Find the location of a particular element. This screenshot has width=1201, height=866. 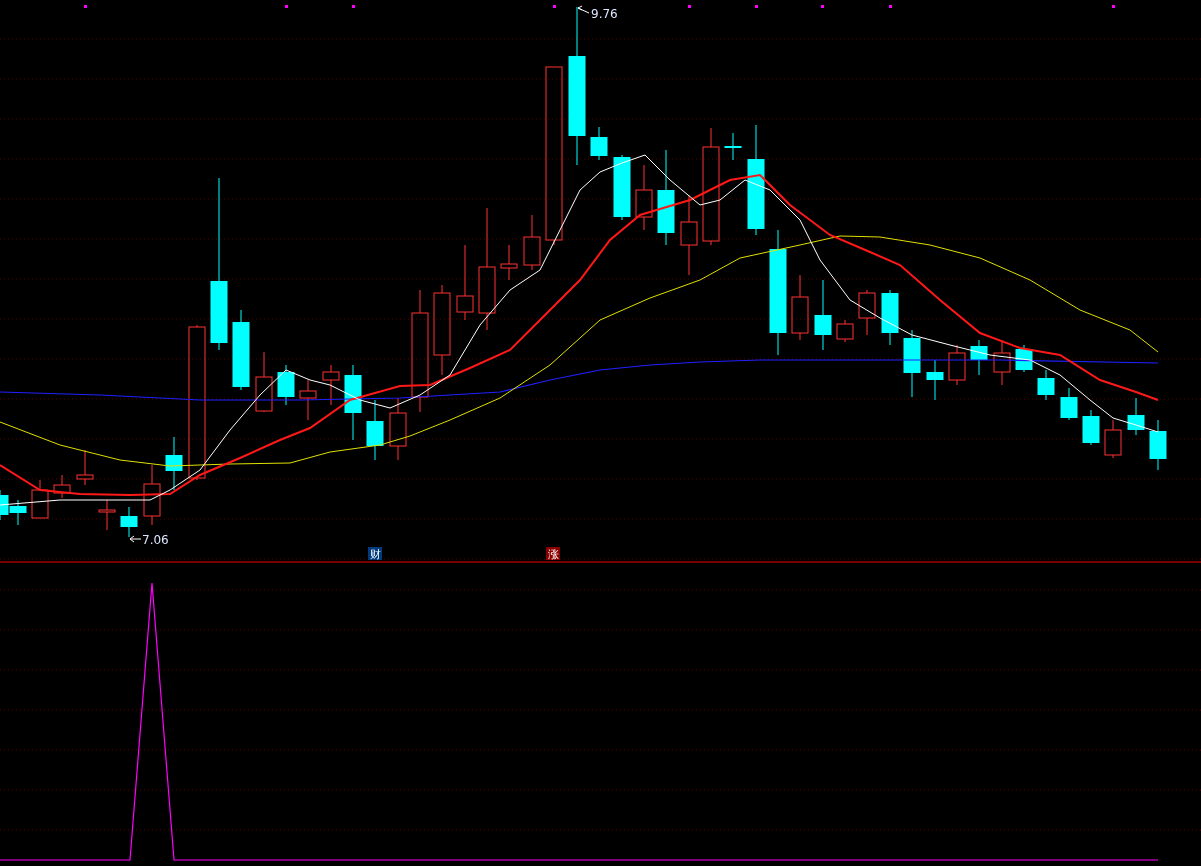

high-price-label: 9.76 is located at coordinates (604, 14).